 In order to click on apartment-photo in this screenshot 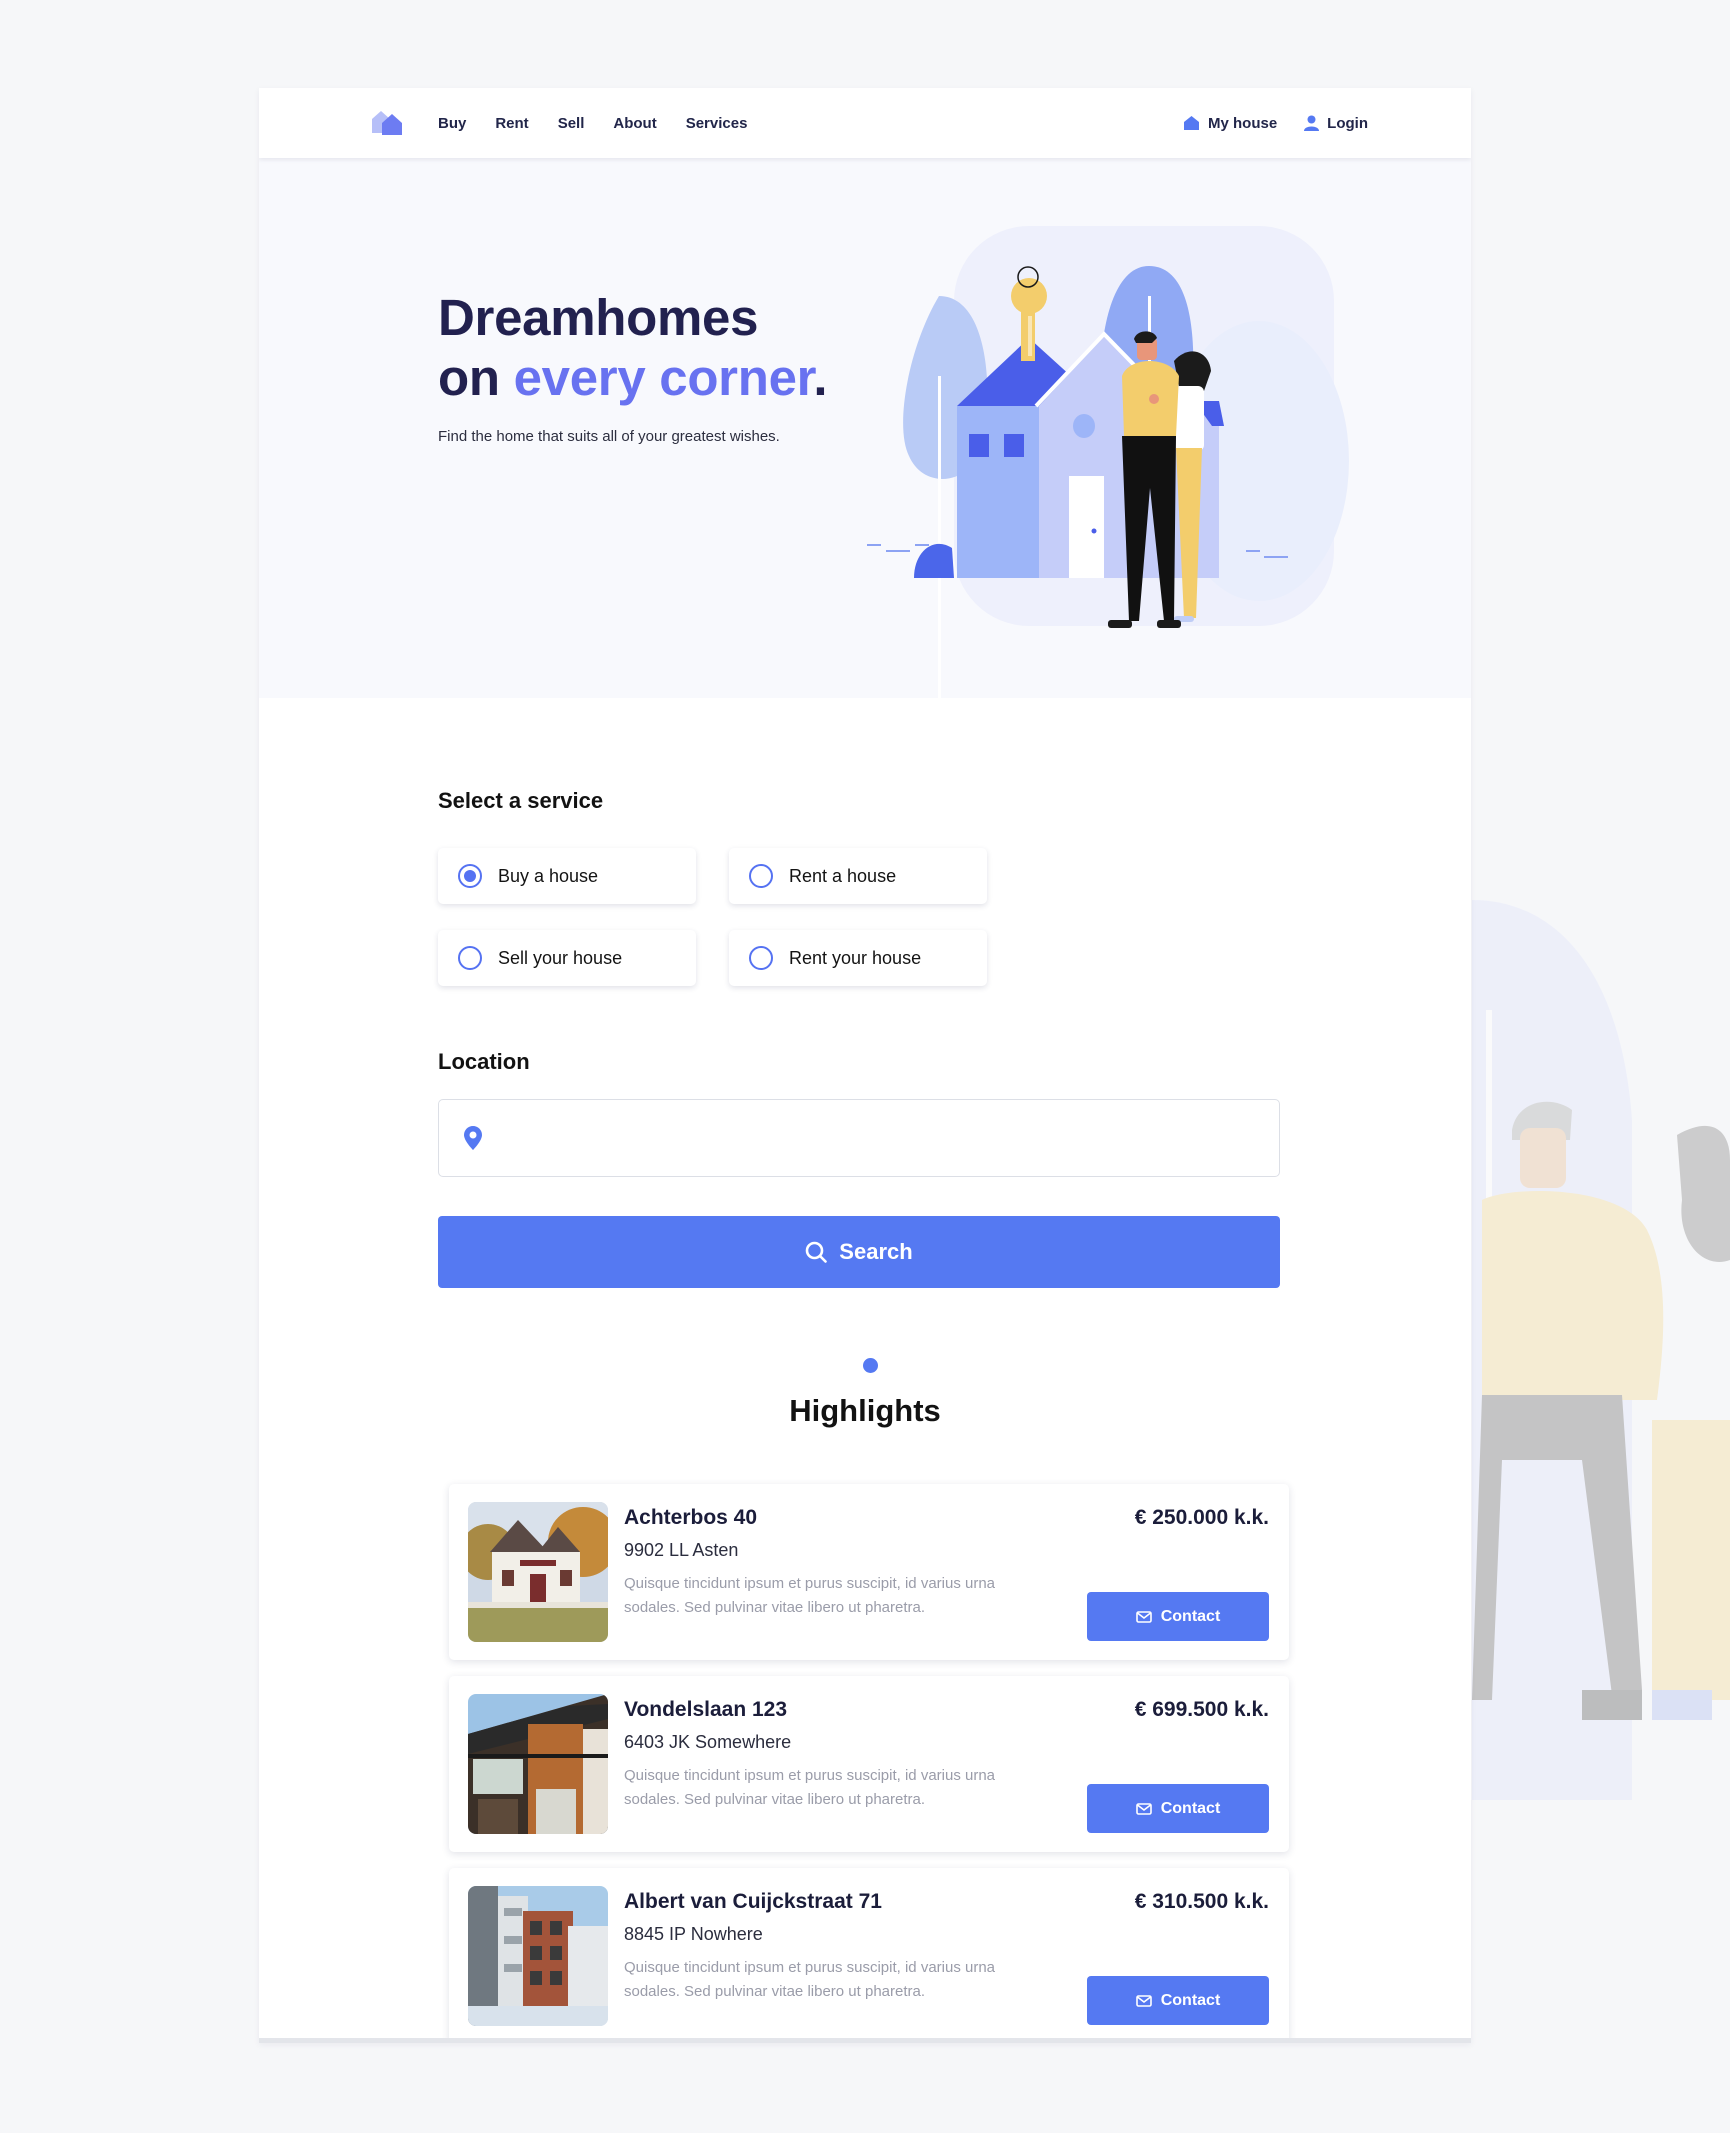, I will do `click(538, 1956)`.